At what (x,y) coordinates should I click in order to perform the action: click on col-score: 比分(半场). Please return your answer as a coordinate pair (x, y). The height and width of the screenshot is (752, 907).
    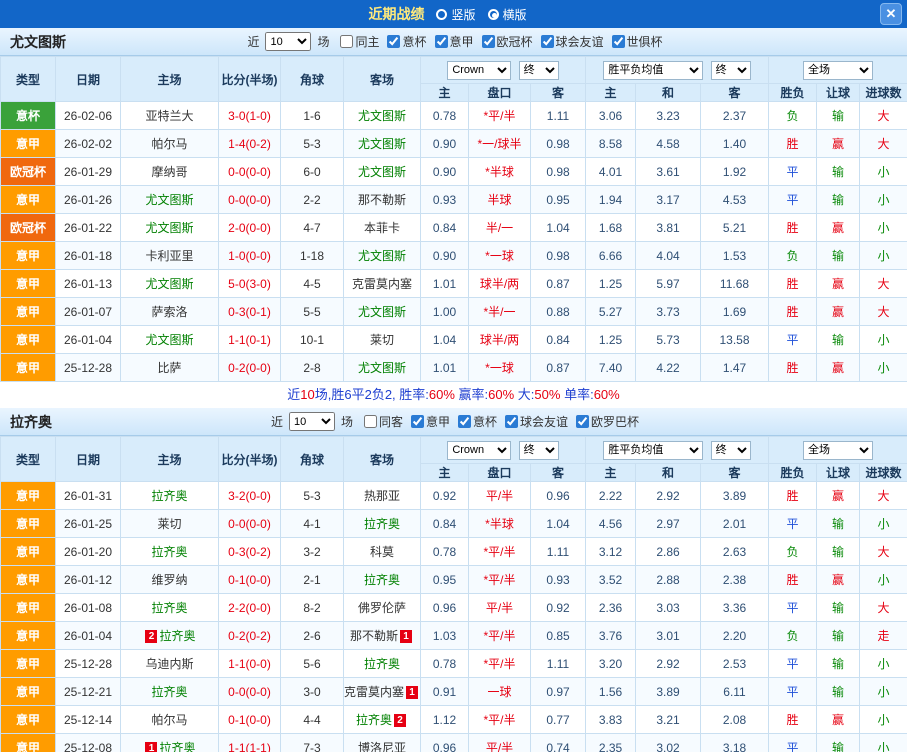
    Looking at the image, I should click on (249, 459).